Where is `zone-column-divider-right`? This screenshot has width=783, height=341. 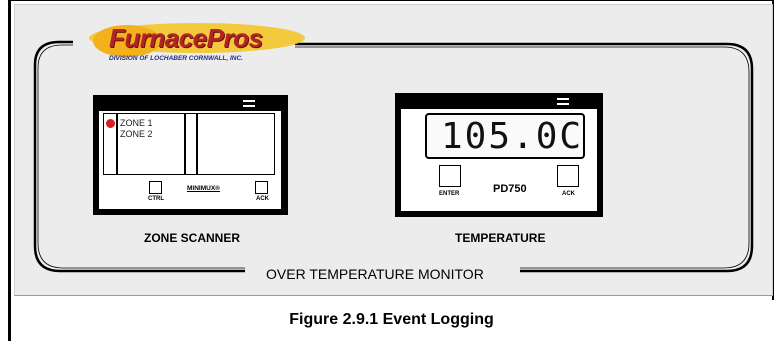
zone-column-divider-right is located at coordinates (197, 144).